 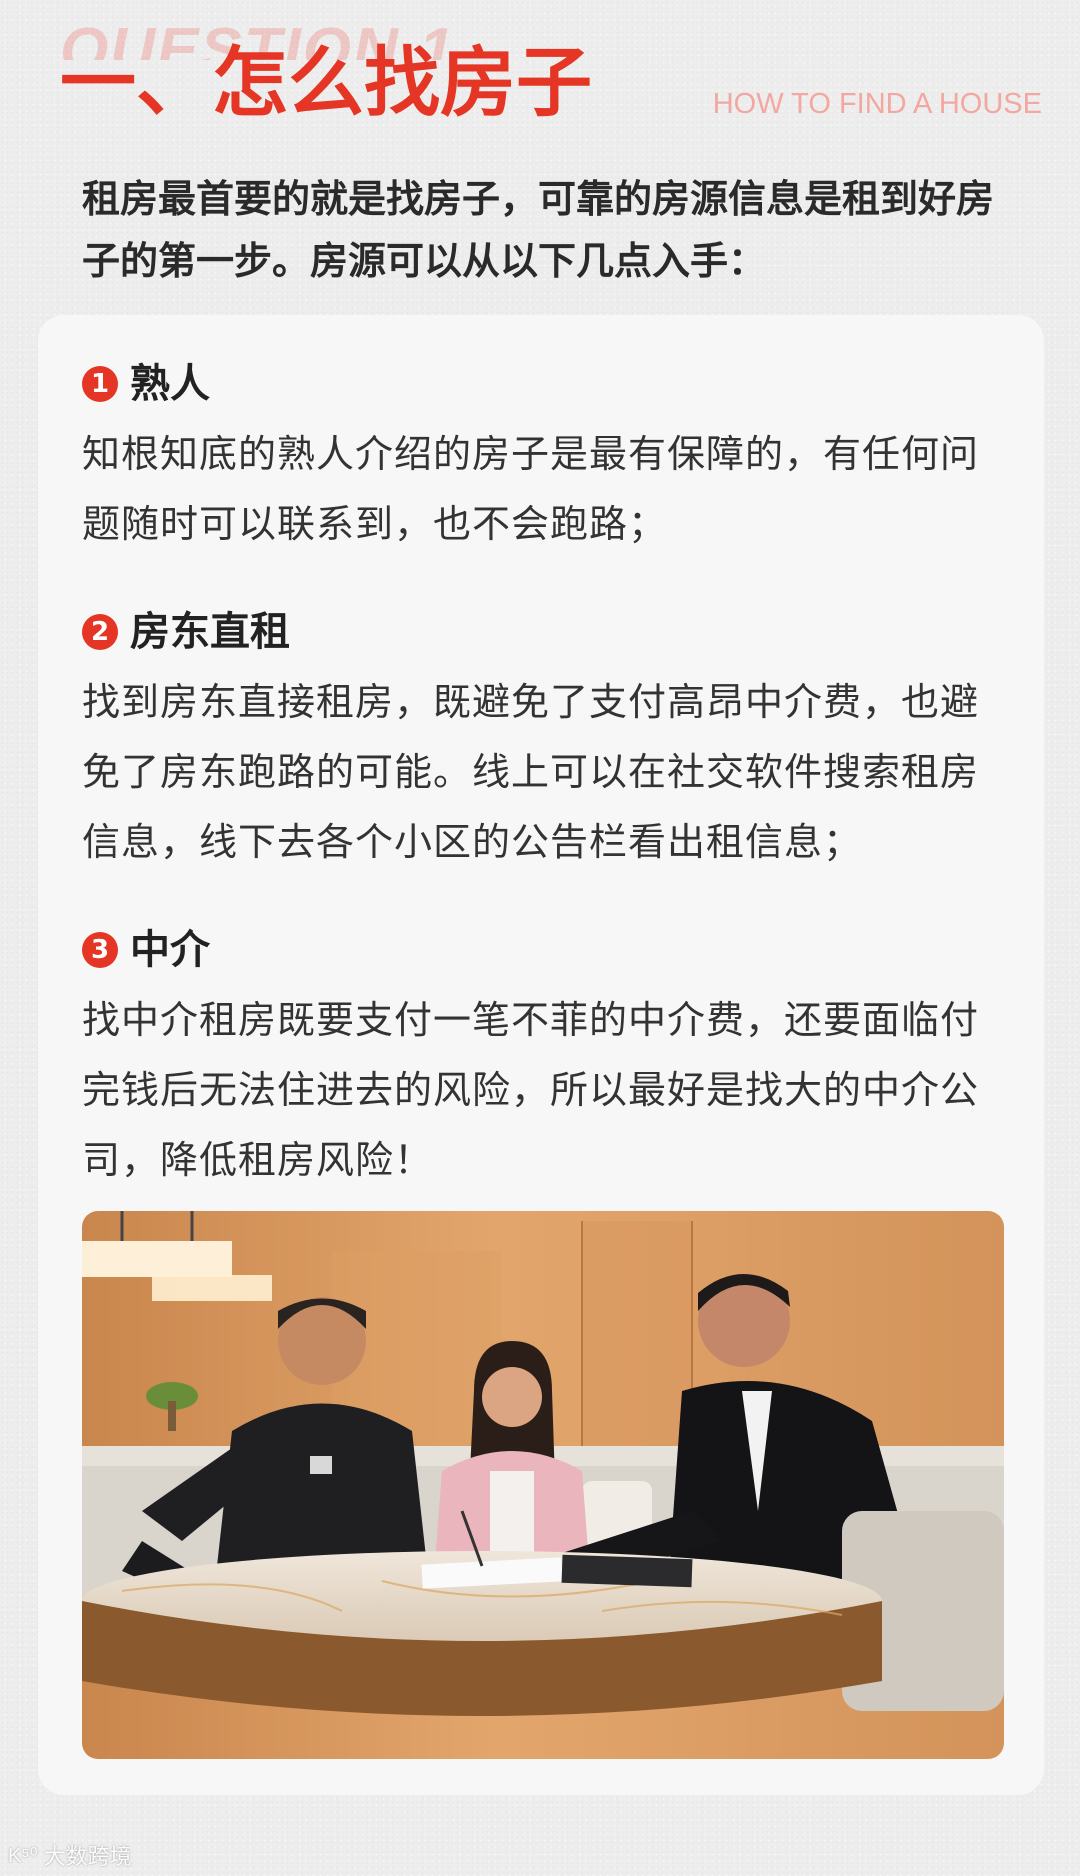 I want to click on brand-logo: K⁵⁰ 大数跨境, so click(x=70, y=1855).